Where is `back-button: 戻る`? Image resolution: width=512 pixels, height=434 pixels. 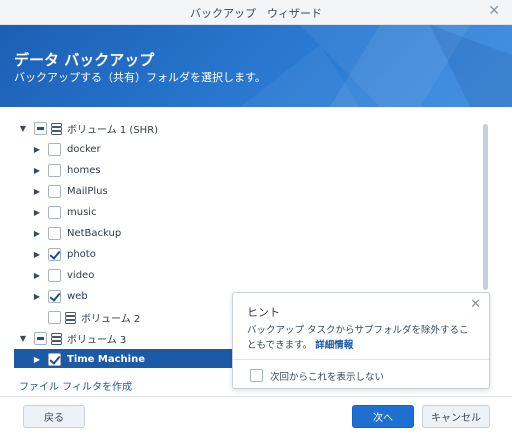
back-button: 戻る is located at coordinates (54, 416).